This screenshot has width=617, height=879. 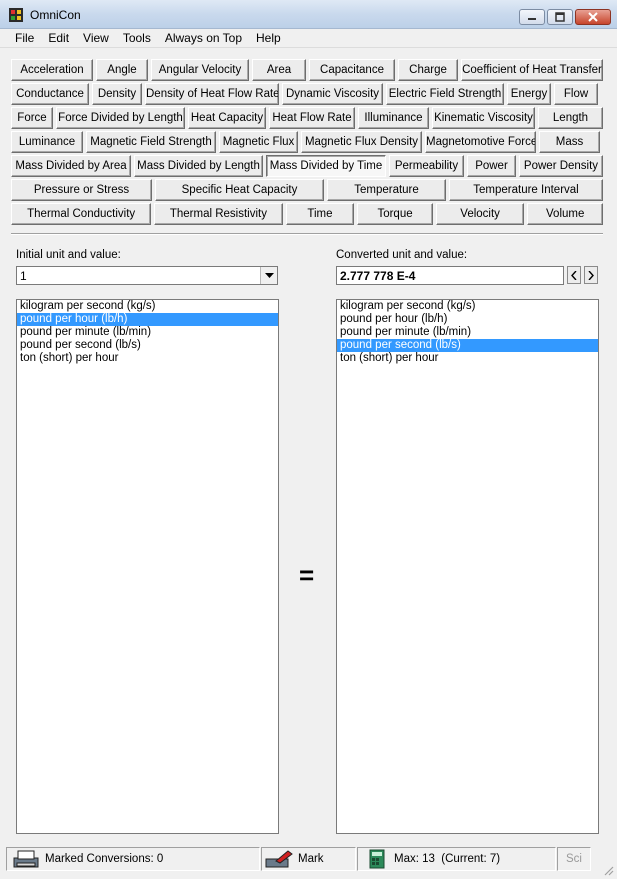 What do you see at coordinates (467, 332) in the screenshot?
I see `converted-unit-item: pound per minute (lb/min)` at bounding box center [467, 332].